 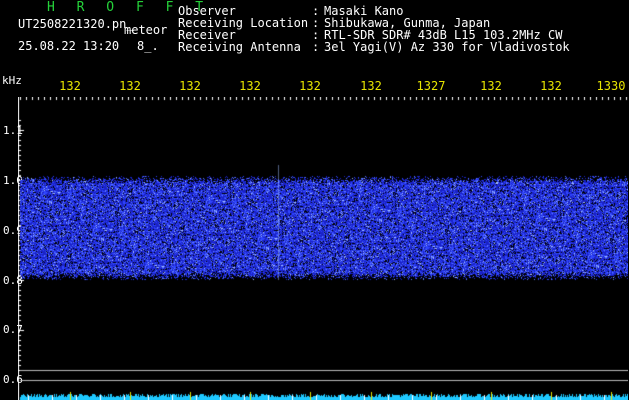 What do you see at coordinates (69, 46) in the screenshot?
I see `datetime-stamp: 25.08.22 13:20` at bounding box center [69, 46].